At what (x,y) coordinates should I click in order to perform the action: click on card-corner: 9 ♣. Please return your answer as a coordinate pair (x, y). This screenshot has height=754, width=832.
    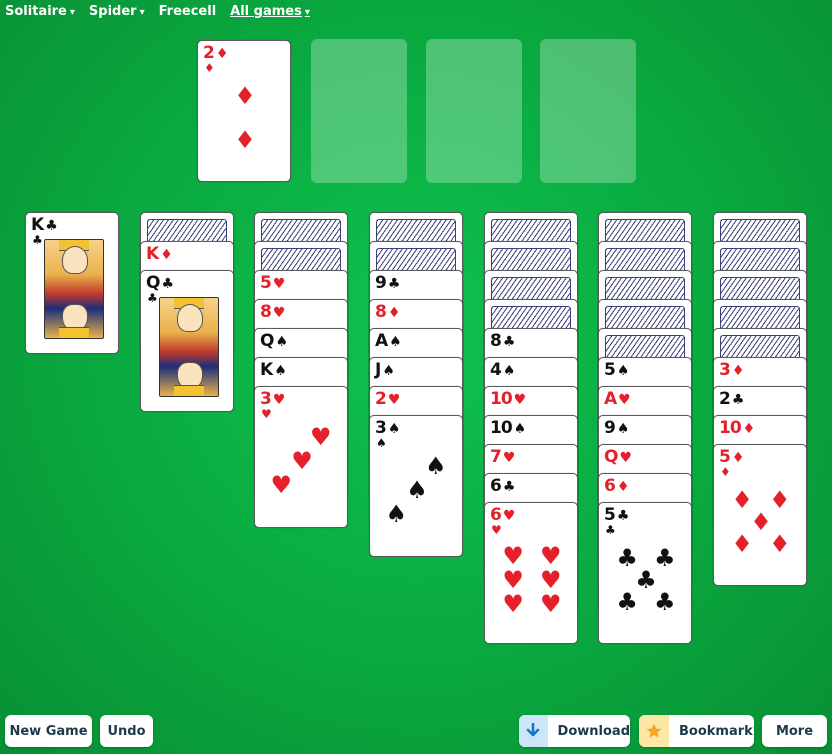
    Looking at the image, I should click on (387, 283).